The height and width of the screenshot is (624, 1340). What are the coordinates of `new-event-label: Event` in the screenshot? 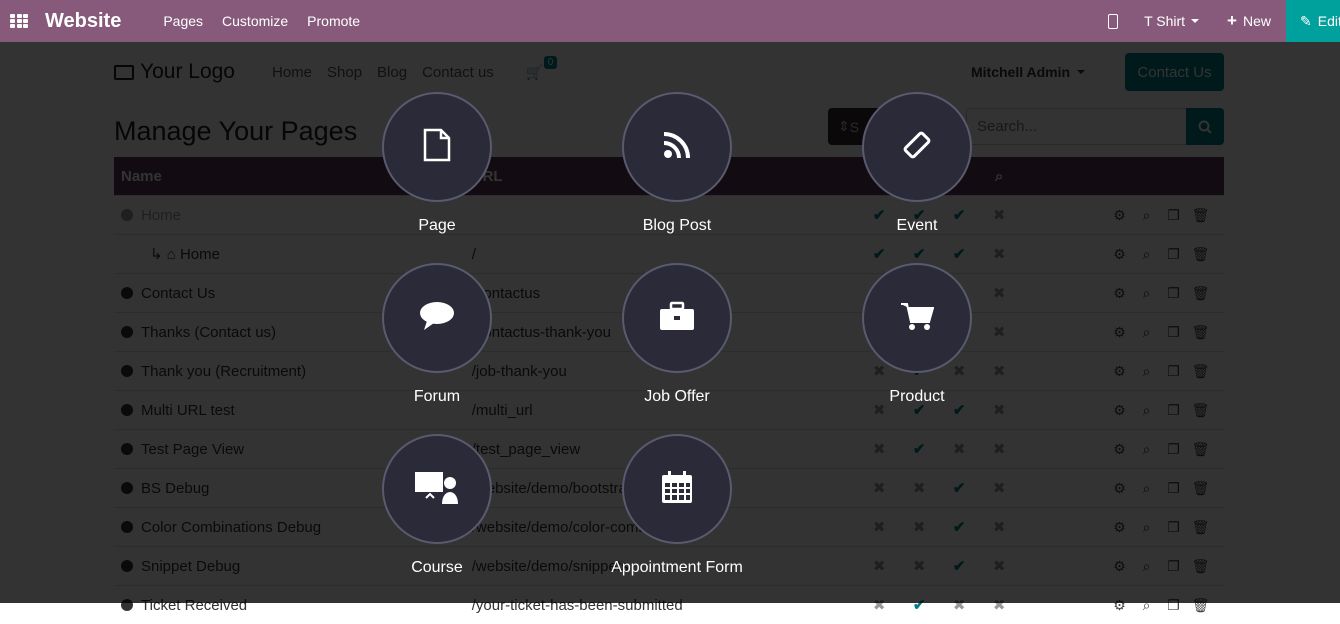 It's located at (917, 226).